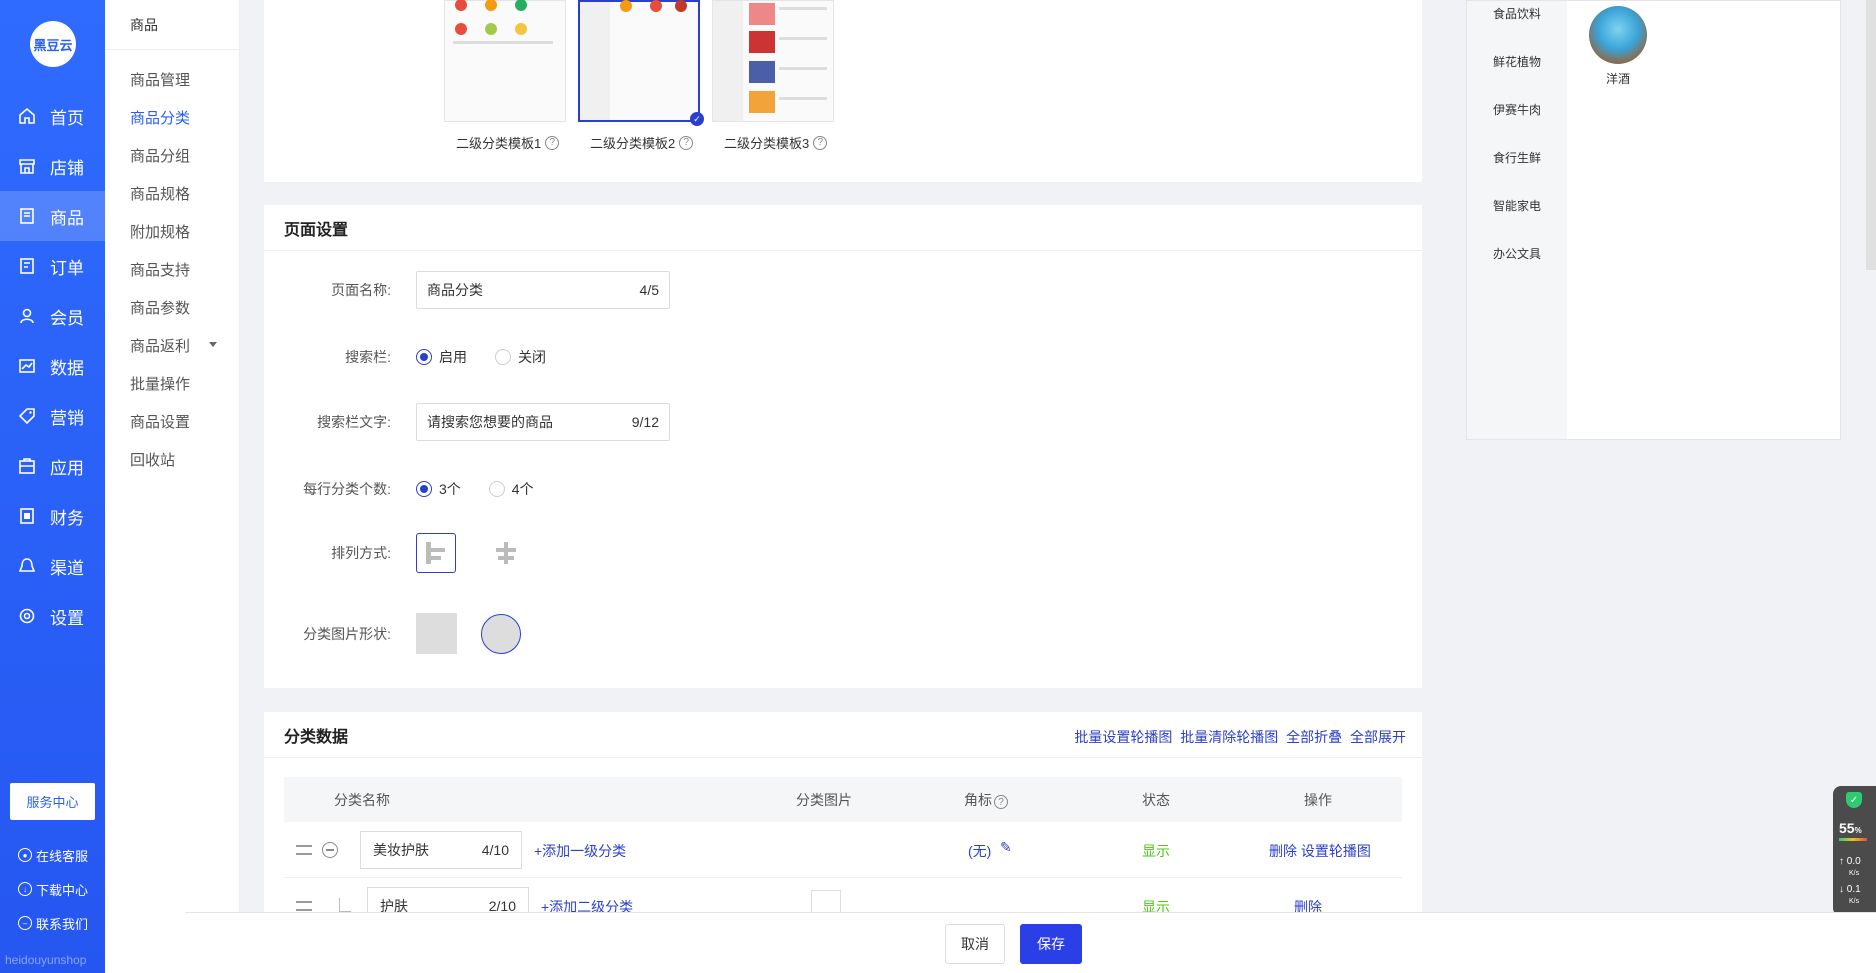  Describe the element at coordinates (172, 269) in the screenshot. I see `submenu-item-goods-support: 商品支持` at that location.